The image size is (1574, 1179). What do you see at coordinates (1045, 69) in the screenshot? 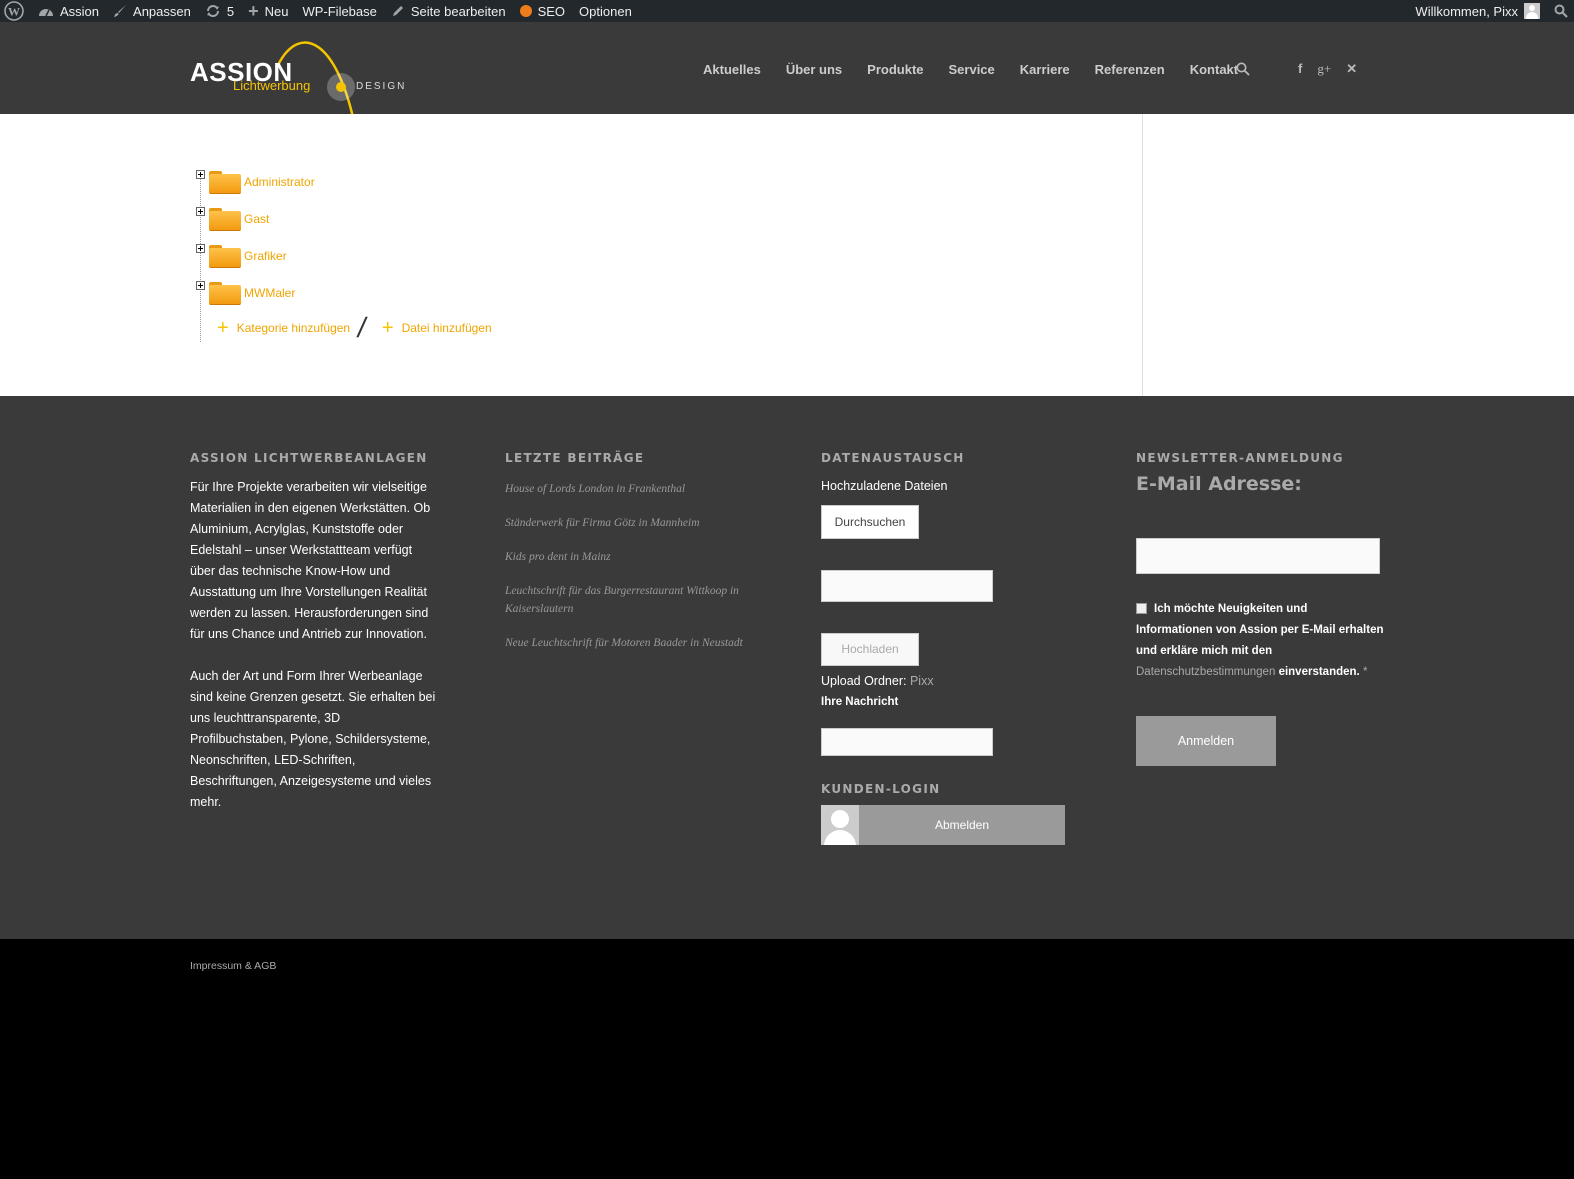
I see `nav-karriere: Karriere` at bounding box center [1045, 69].